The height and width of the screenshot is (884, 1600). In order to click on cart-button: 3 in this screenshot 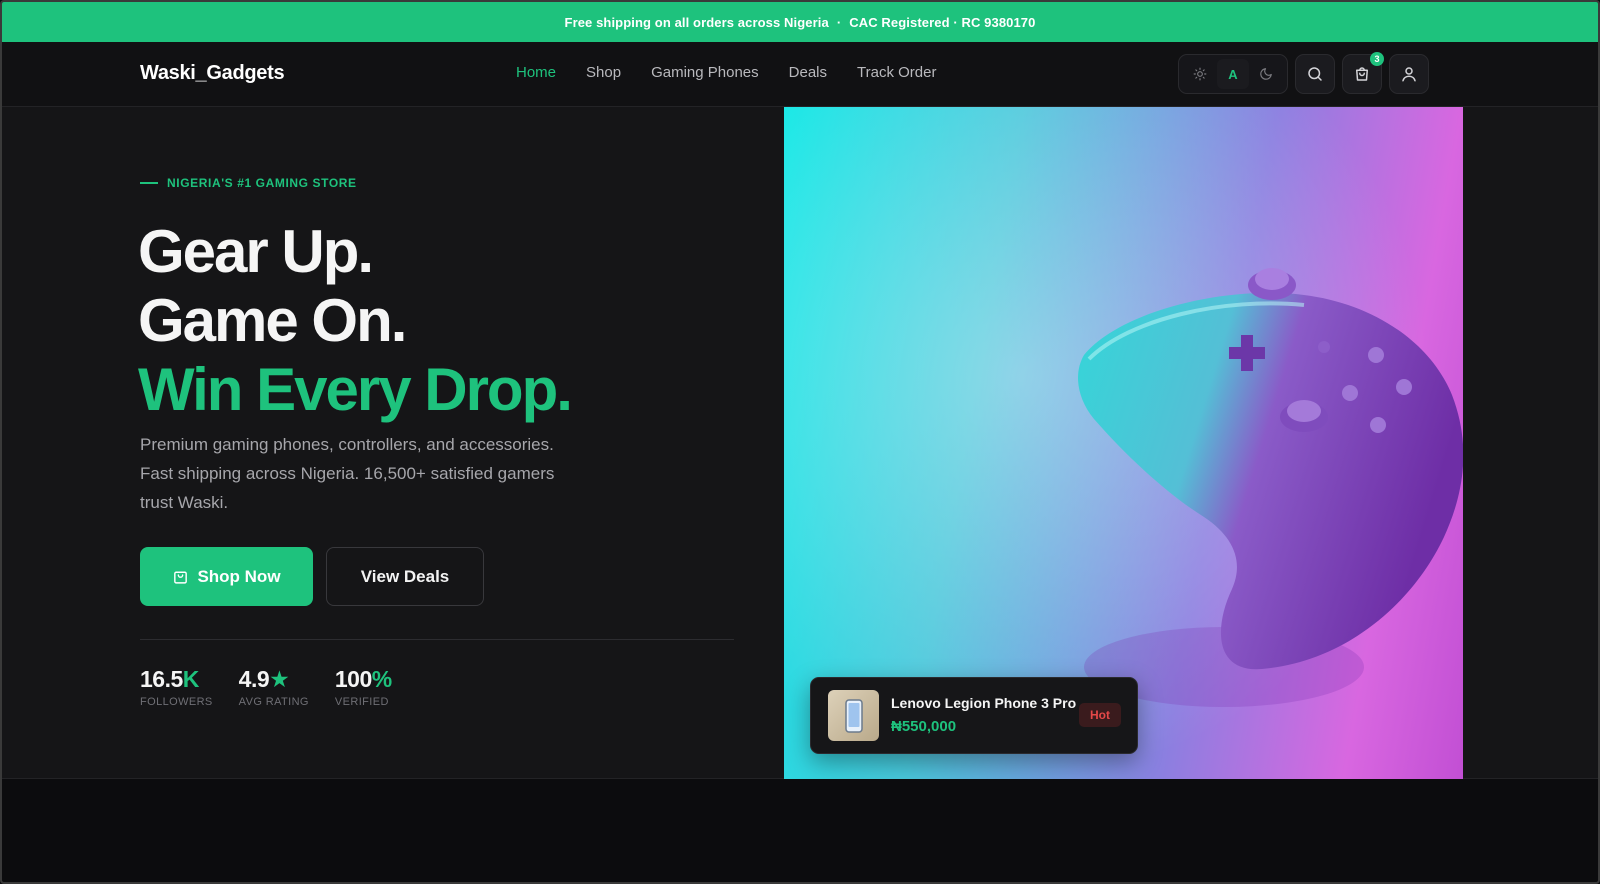, I will do `click(1363, 73)`.